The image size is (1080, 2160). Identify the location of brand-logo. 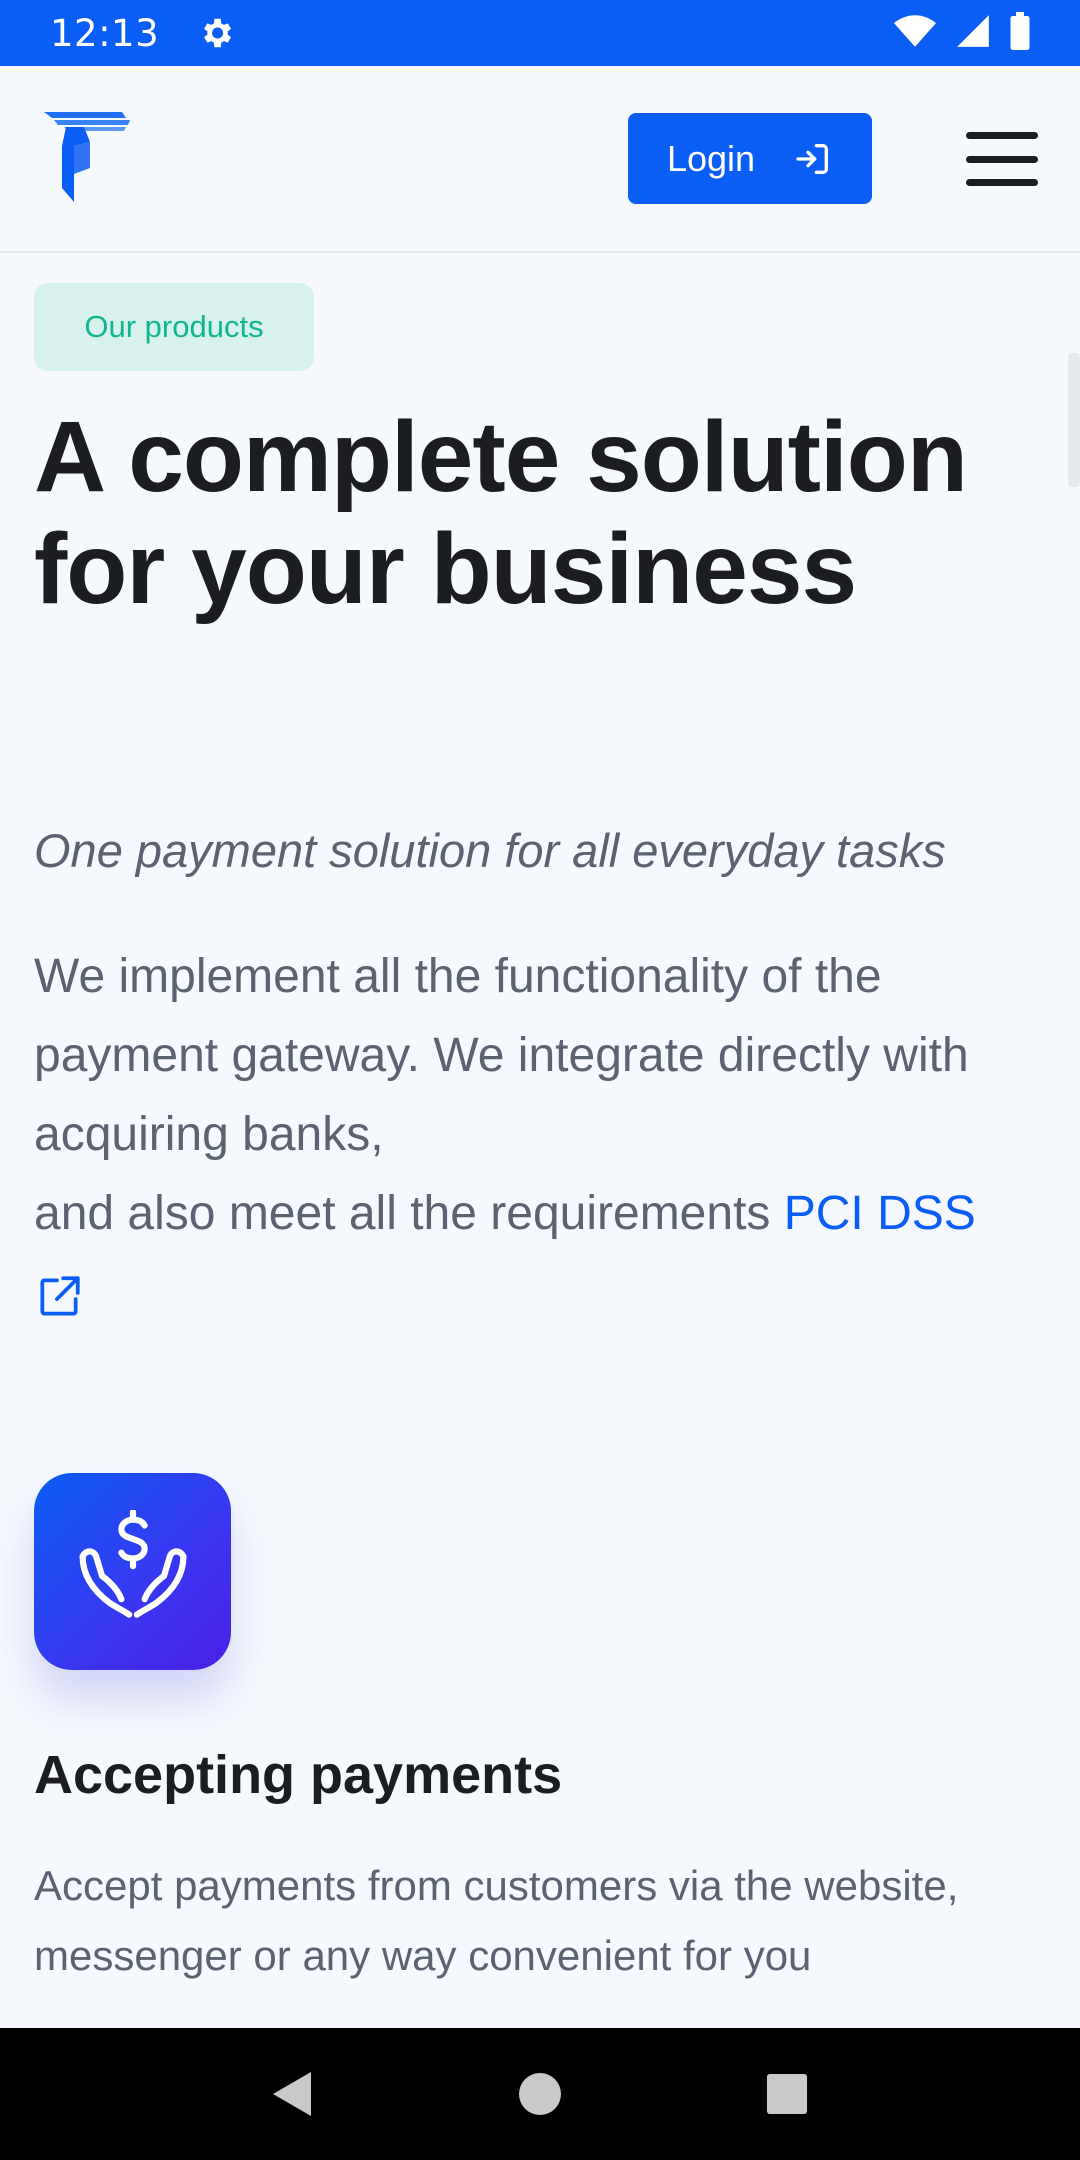
(87, 157).